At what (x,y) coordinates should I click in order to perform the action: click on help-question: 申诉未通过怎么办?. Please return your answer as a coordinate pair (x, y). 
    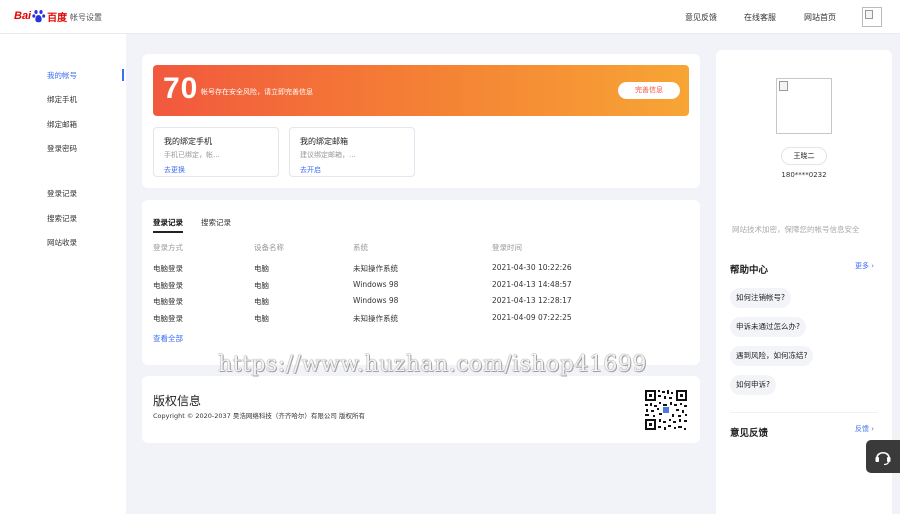
    Looking at the image, I should click on (768, 327).